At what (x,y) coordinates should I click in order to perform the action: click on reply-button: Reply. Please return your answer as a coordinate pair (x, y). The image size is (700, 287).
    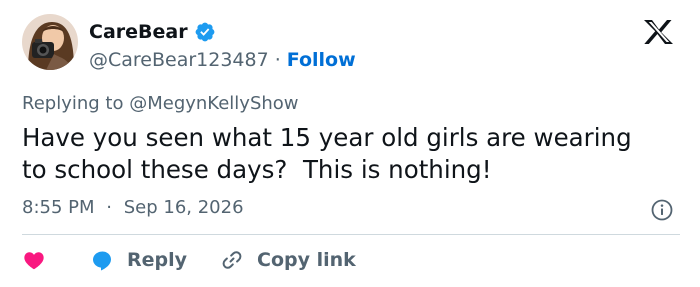
    Looking at the image, I should click on (138, 260).